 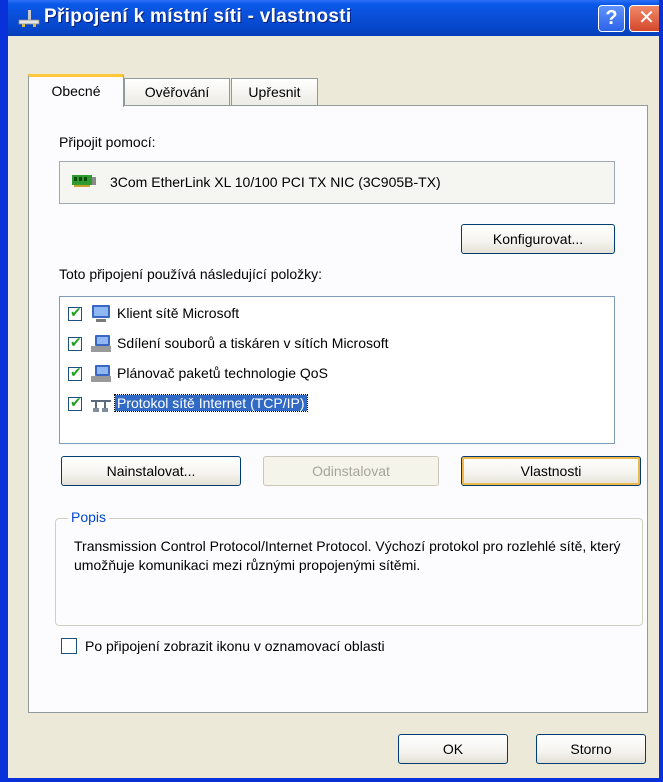 What do you see at coordinates (76, 90) in the screenshot?
I see `tab-general: Obecné` at bounding box center [76, 90].